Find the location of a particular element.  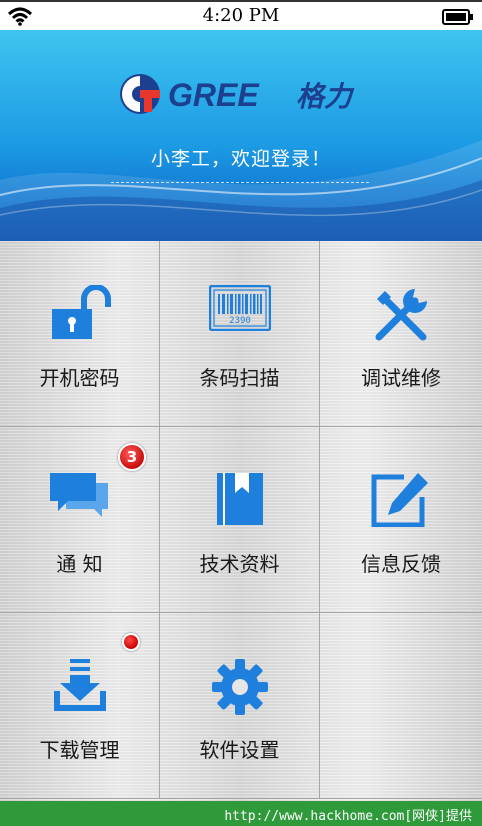

menu-item-debug-repair: 调试维修 is located at coordinates (401, 334).